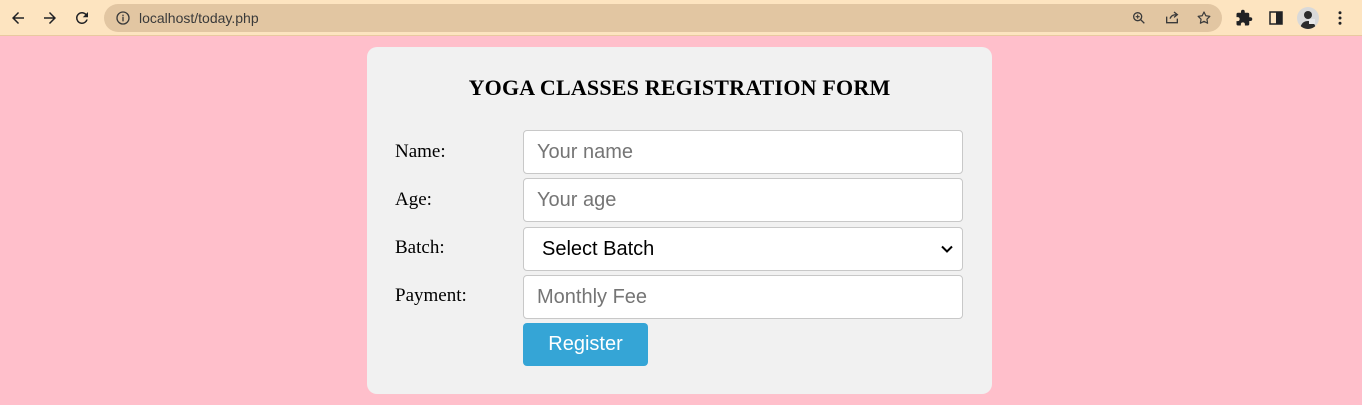  What do you see at coordinates (743, 297) in the screenshot?
I see `payment-input` at bounding box center [743, 297].